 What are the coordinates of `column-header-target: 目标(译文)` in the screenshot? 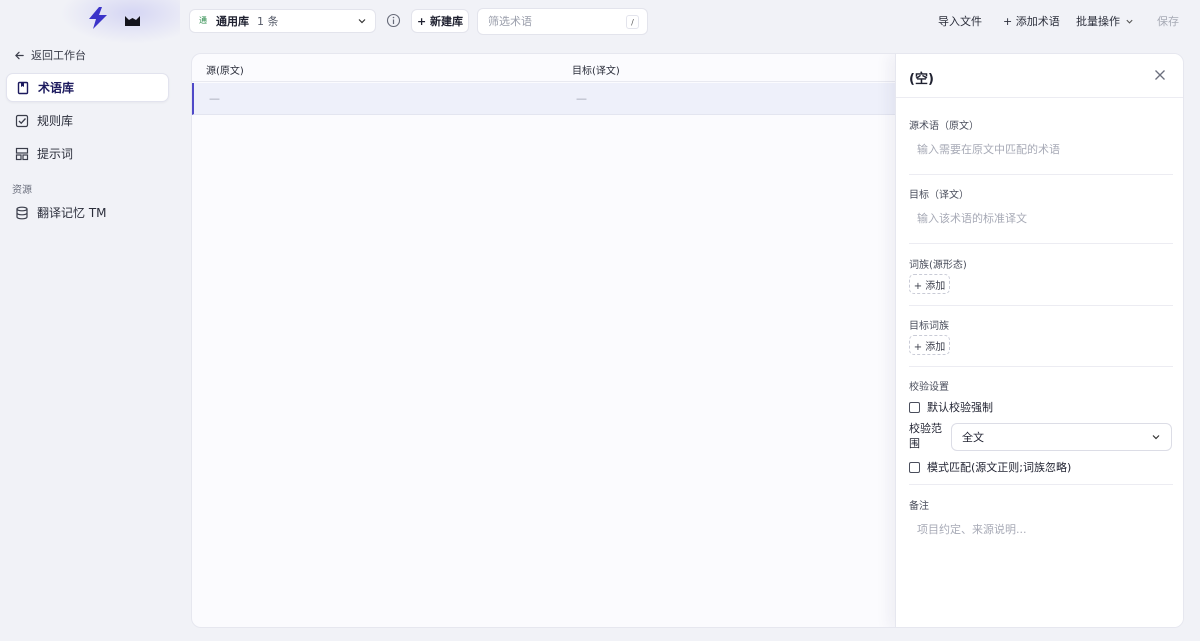 It's located at (596, 71).